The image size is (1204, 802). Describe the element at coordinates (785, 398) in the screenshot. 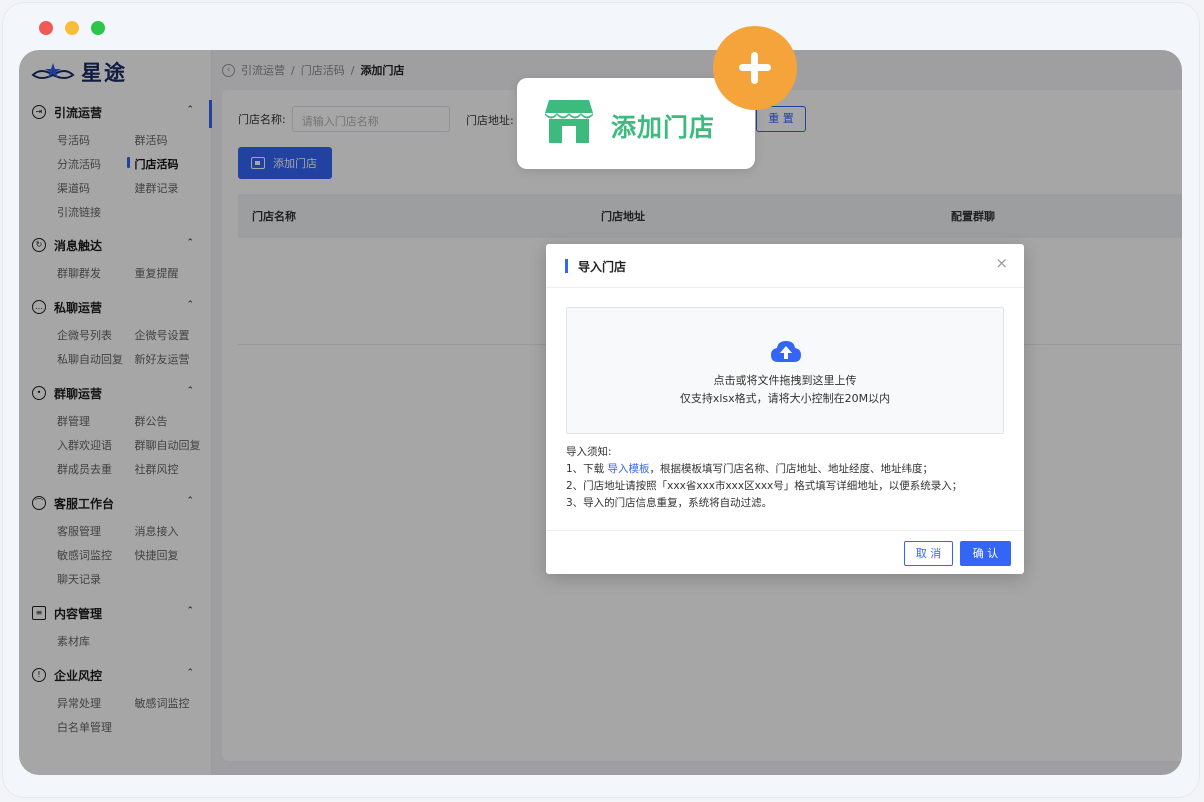

I see `upload-format-hint: 仅支持xlsx格式，请将大小控制在20M以内` at that location.